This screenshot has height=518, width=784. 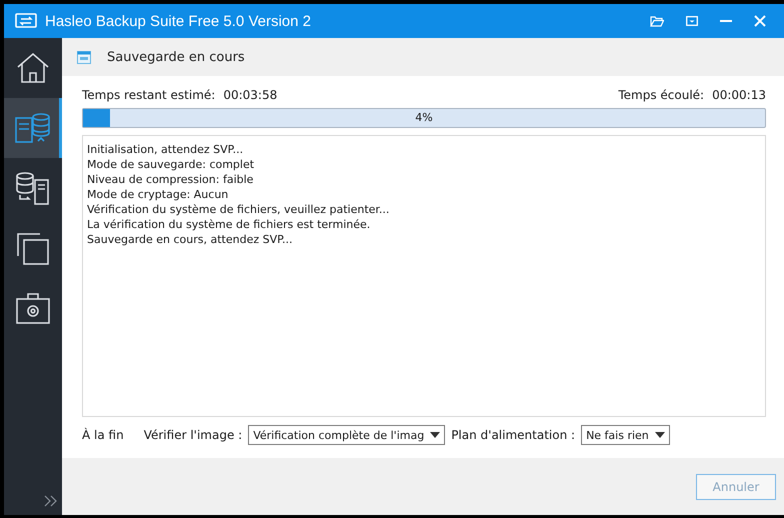 I want to click on close-icon, so click(x=760, y=21).